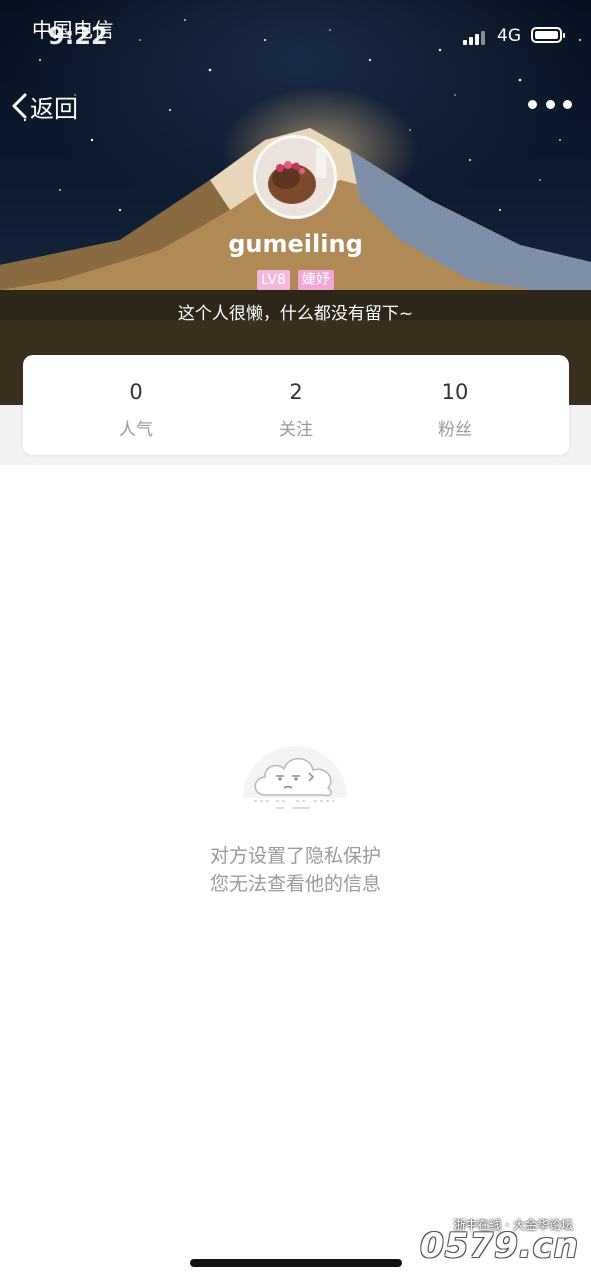 Image resolution: width=591 pixels, height=1280 pixels. What do you see at coordinates (509, 36) in the screenshot?
I see `network-type: 4G` at bounding box center [509, 36].